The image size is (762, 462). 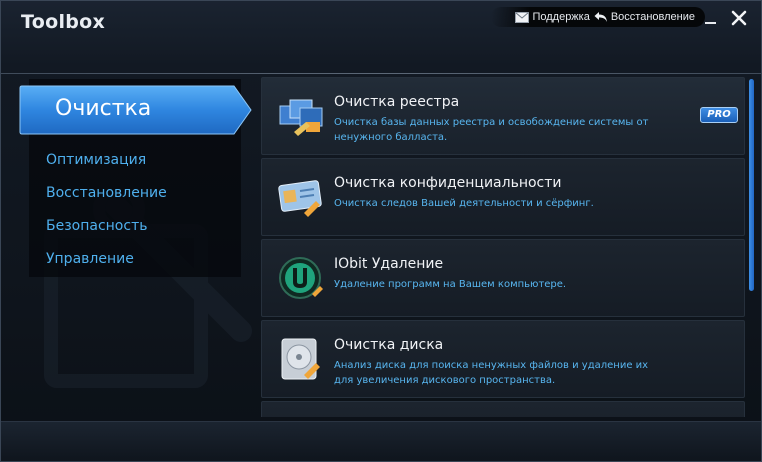 I want to click on tool-title: IObit Удаление, so click(x=389, y=264).